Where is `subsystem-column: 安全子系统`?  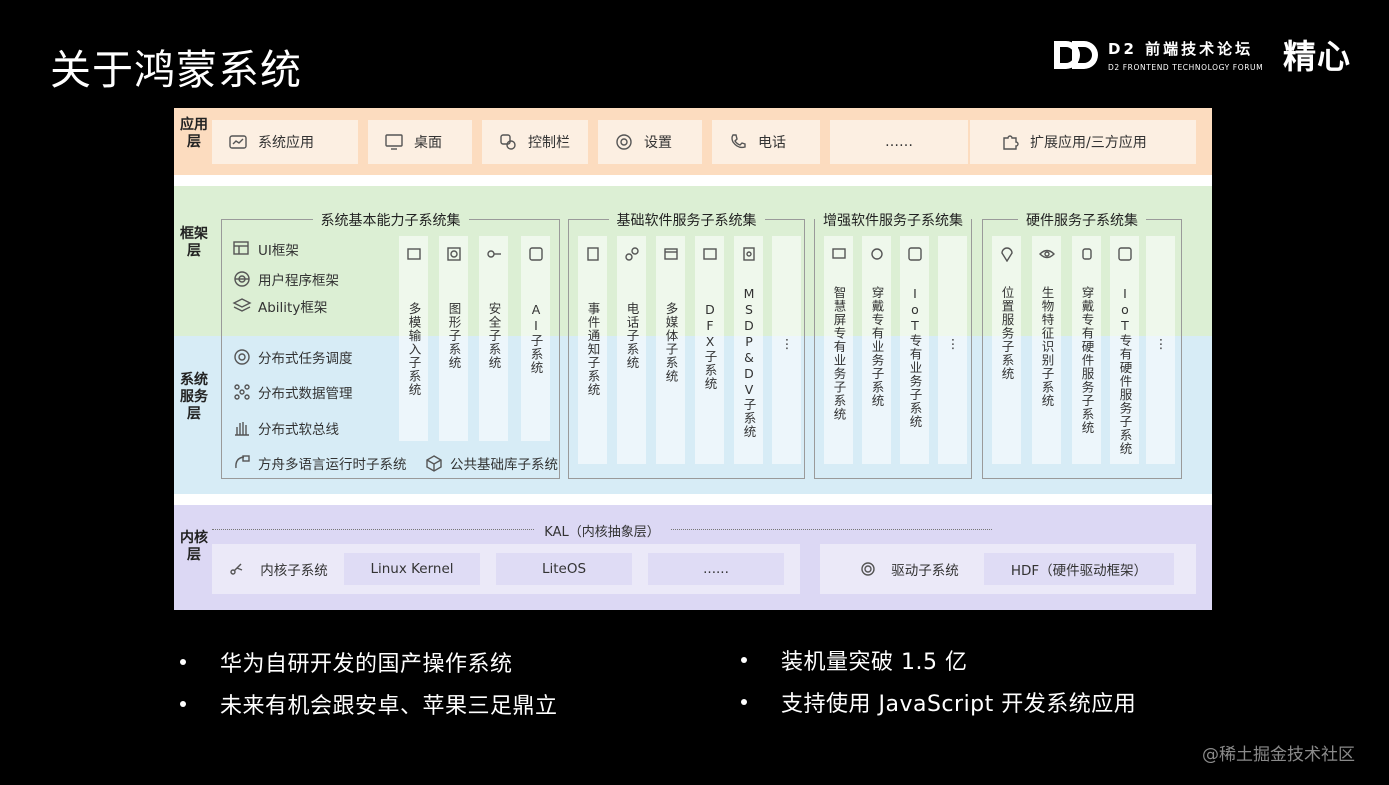
subsystem-column: 安全子系统 is located at coordinates (493, 338).